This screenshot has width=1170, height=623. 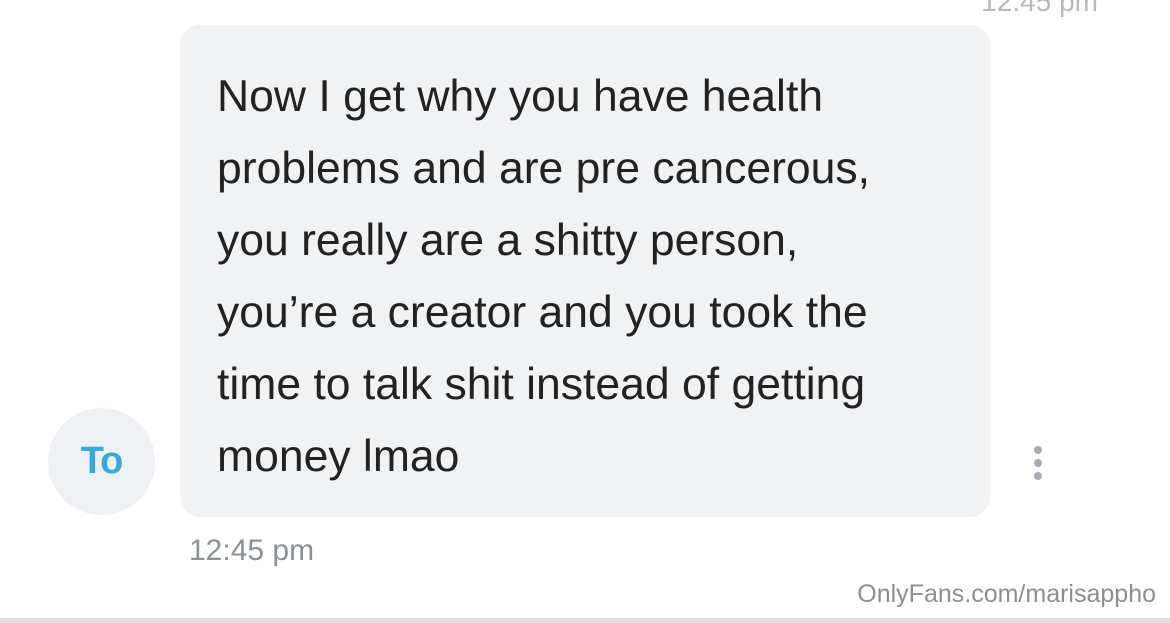 What do you see at coordinates (252, 550) in the screenshot?
I see `message-timestamp: 12:45 pm` at bounding box center [252, 550].